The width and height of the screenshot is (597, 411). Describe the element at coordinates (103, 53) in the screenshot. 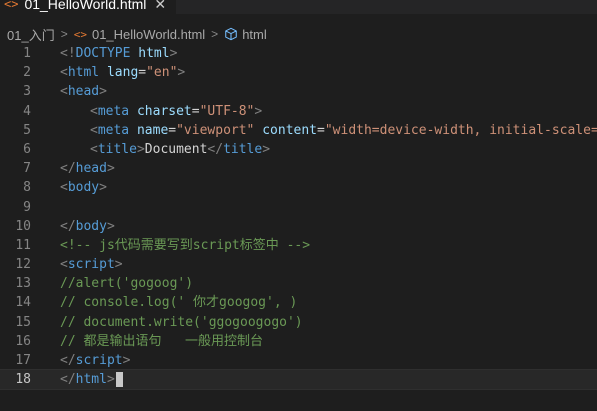

I see `code-token: DOCTYPE` at that location.